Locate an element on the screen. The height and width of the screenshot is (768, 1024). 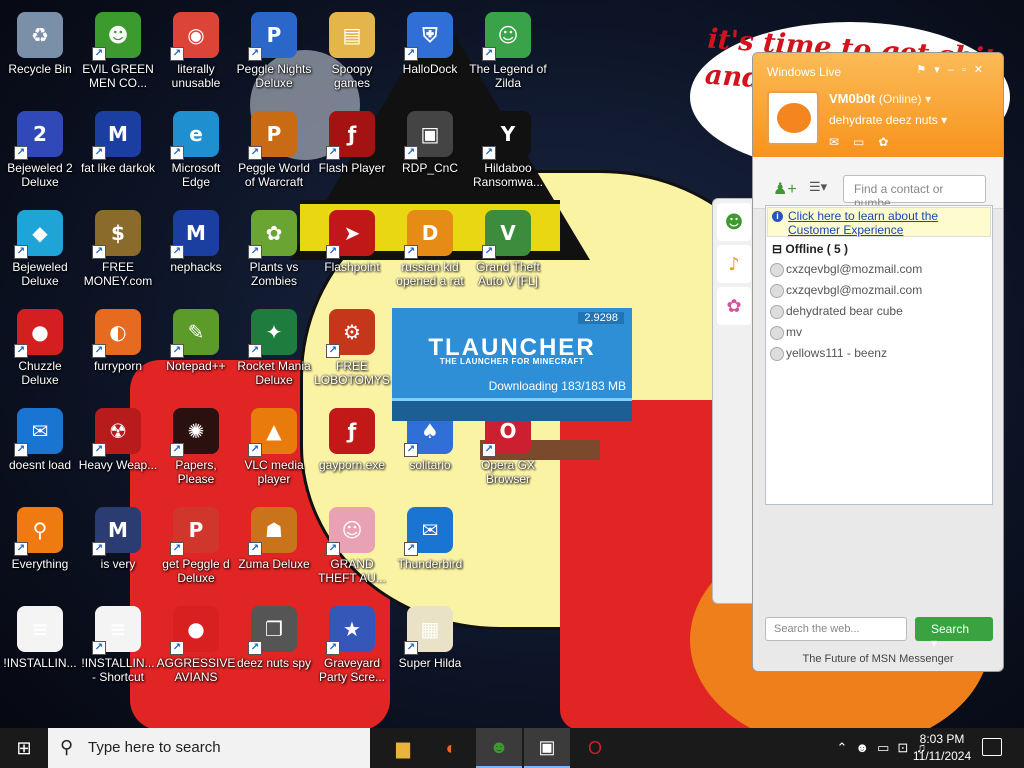
desktop-icon-label: is very is located at coordinates (118, 564).